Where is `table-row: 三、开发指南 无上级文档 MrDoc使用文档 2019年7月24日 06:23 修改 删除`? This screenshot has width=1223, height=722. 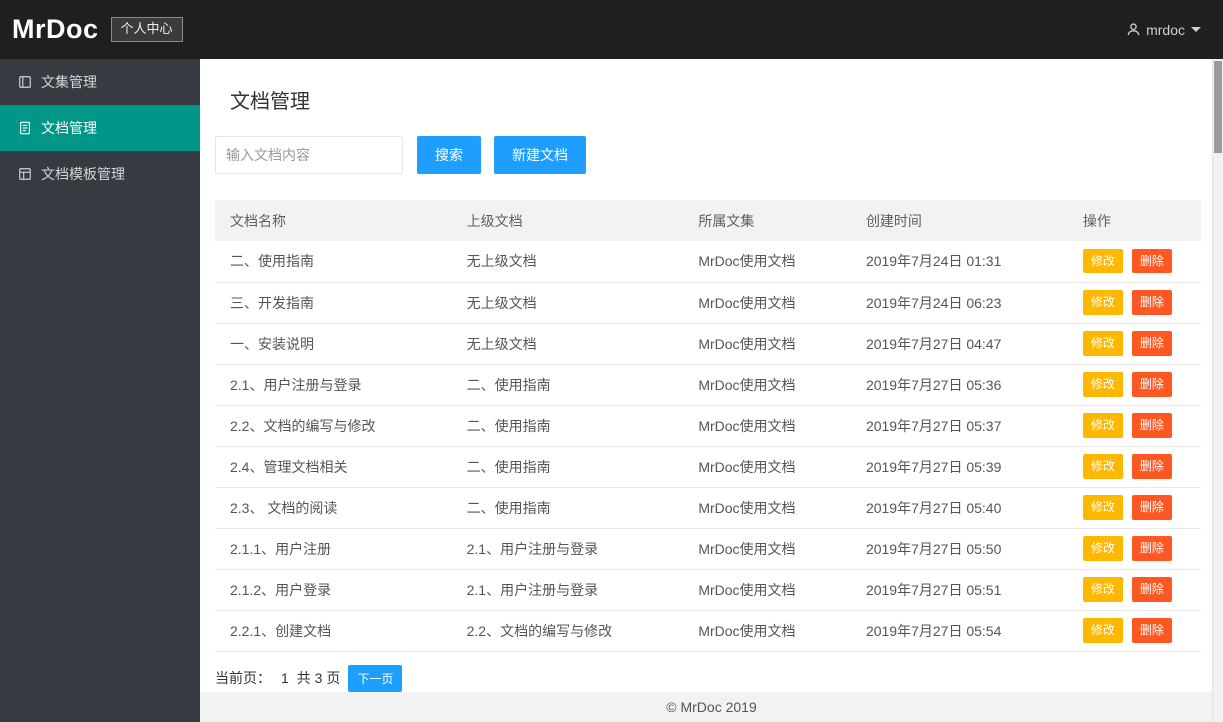
table-row: 三、开发指南 无上级文档 MrDoc使用文档 2019年7月24日 06:23 修改 删除 is located at coordinates (708, 303).